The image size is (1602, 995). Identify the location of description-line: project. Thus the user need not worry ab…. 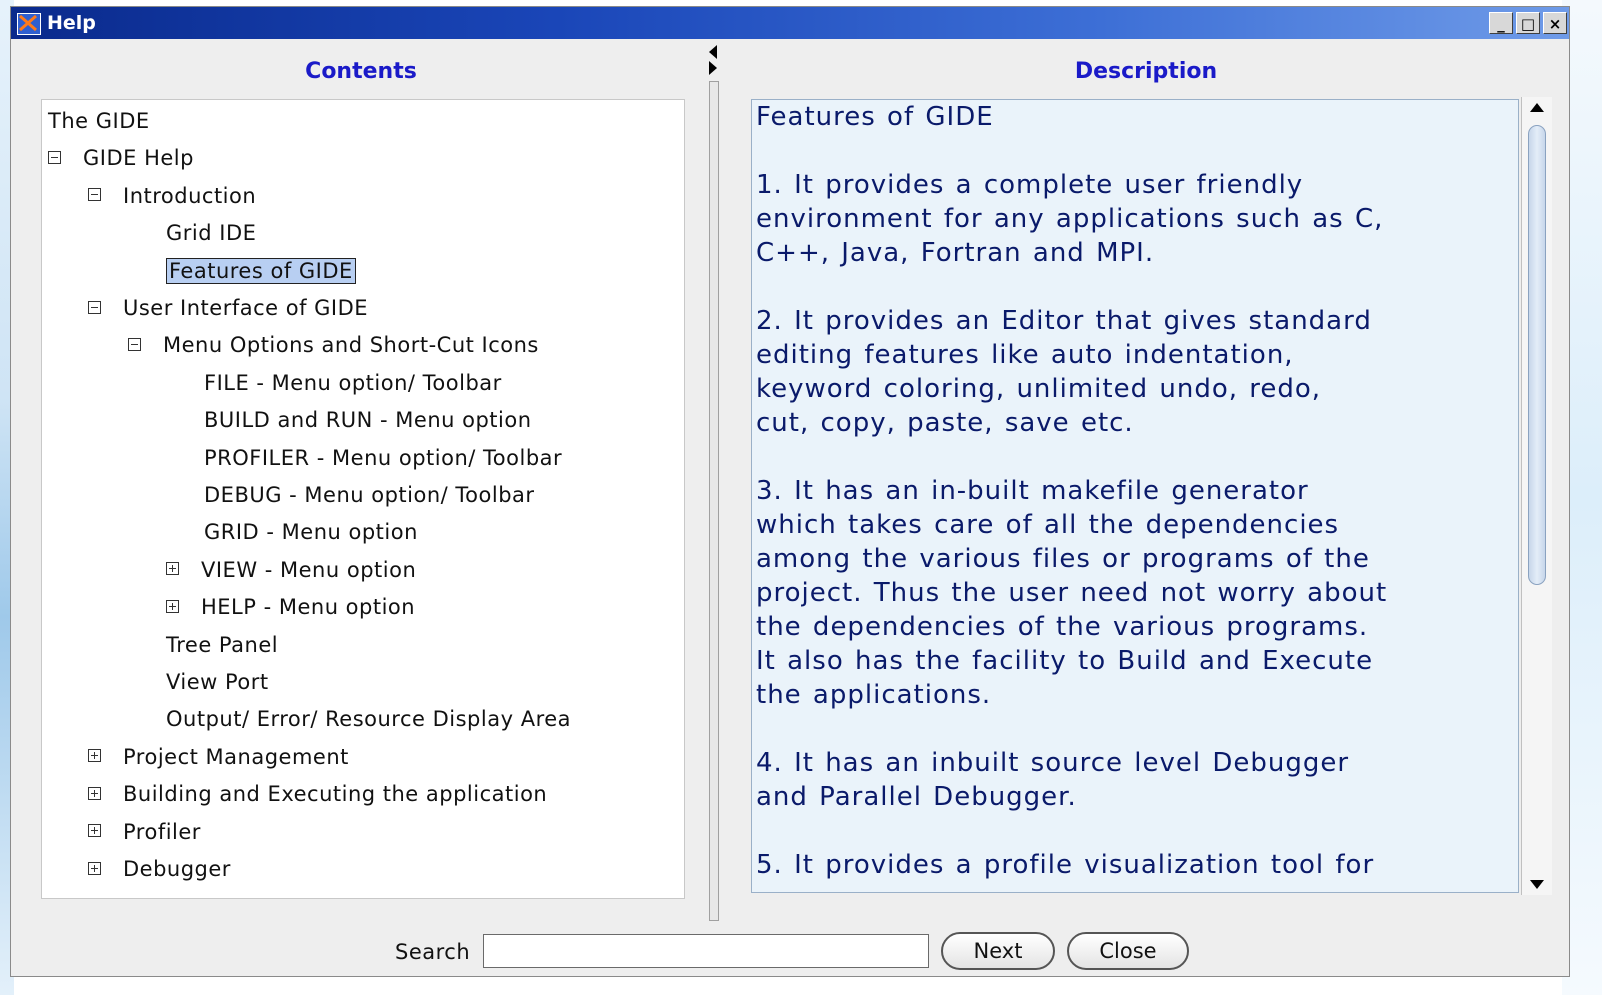
(1072, 593).